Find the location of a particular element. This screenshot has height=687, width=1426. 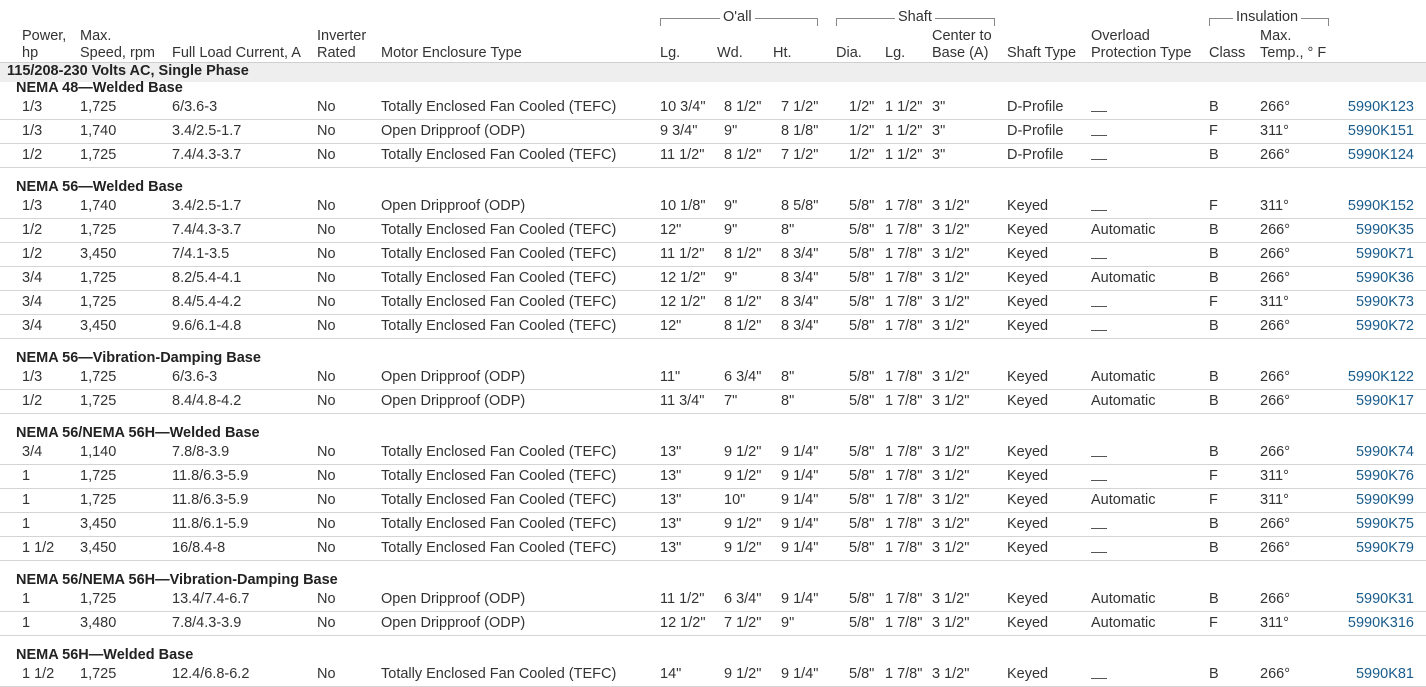

part-number-link: 5990K74 is located at coordinates (1385, 452).